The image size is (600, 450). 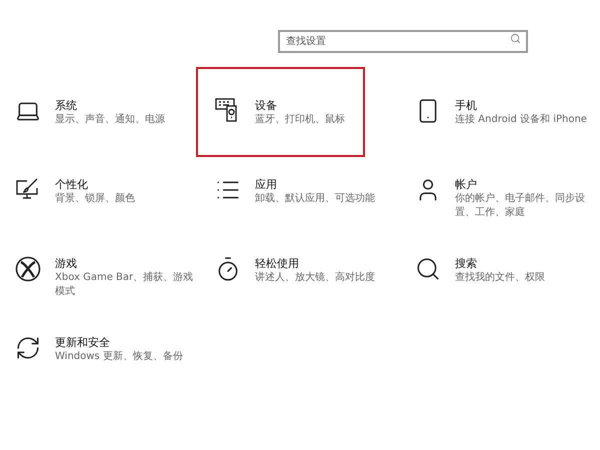 What do you see at coordinates (119, 357) in the screenshot?
I see `category-description: Windows 更新、恢复、备份` at bounding box center [119, 357].